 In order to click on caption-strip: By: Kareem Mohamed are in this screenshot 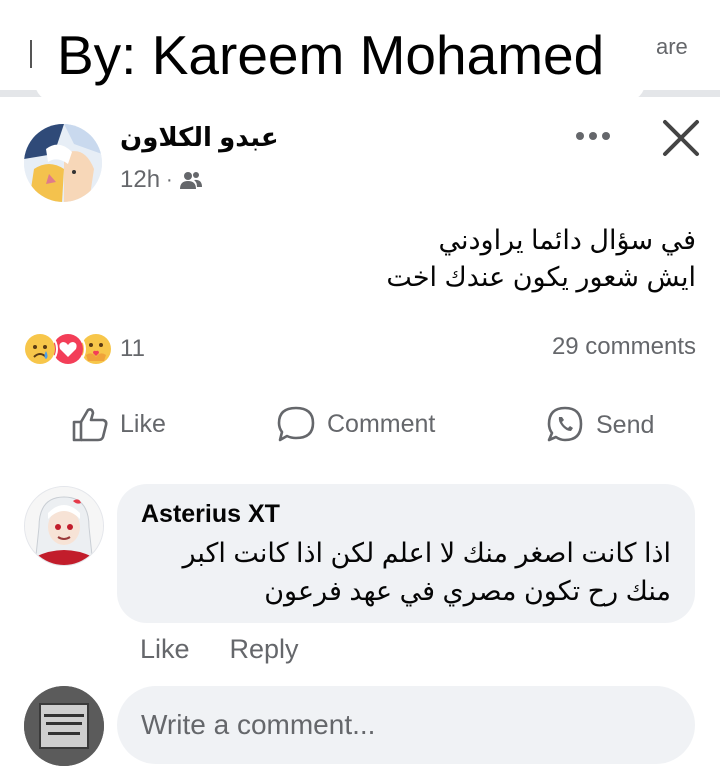, I will do `click(360, 50)`.